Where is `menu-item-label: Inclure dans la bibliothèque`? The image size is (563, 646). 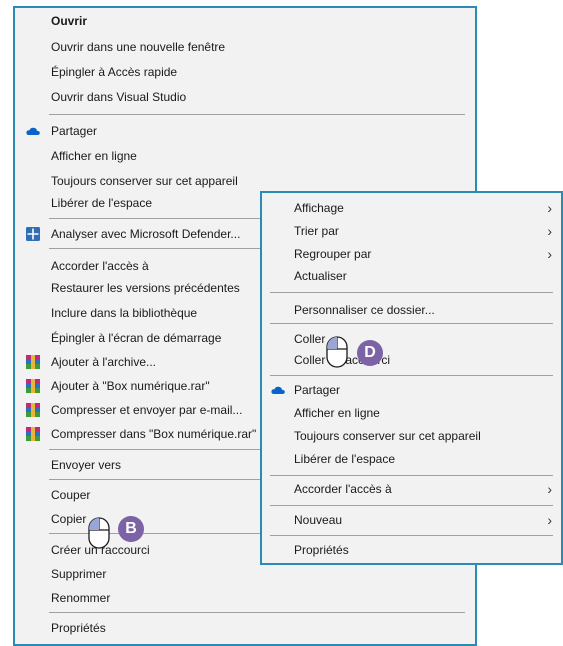
menu-item-label: Inclure dans la bibliothèque is located at coordinates (124, 313).